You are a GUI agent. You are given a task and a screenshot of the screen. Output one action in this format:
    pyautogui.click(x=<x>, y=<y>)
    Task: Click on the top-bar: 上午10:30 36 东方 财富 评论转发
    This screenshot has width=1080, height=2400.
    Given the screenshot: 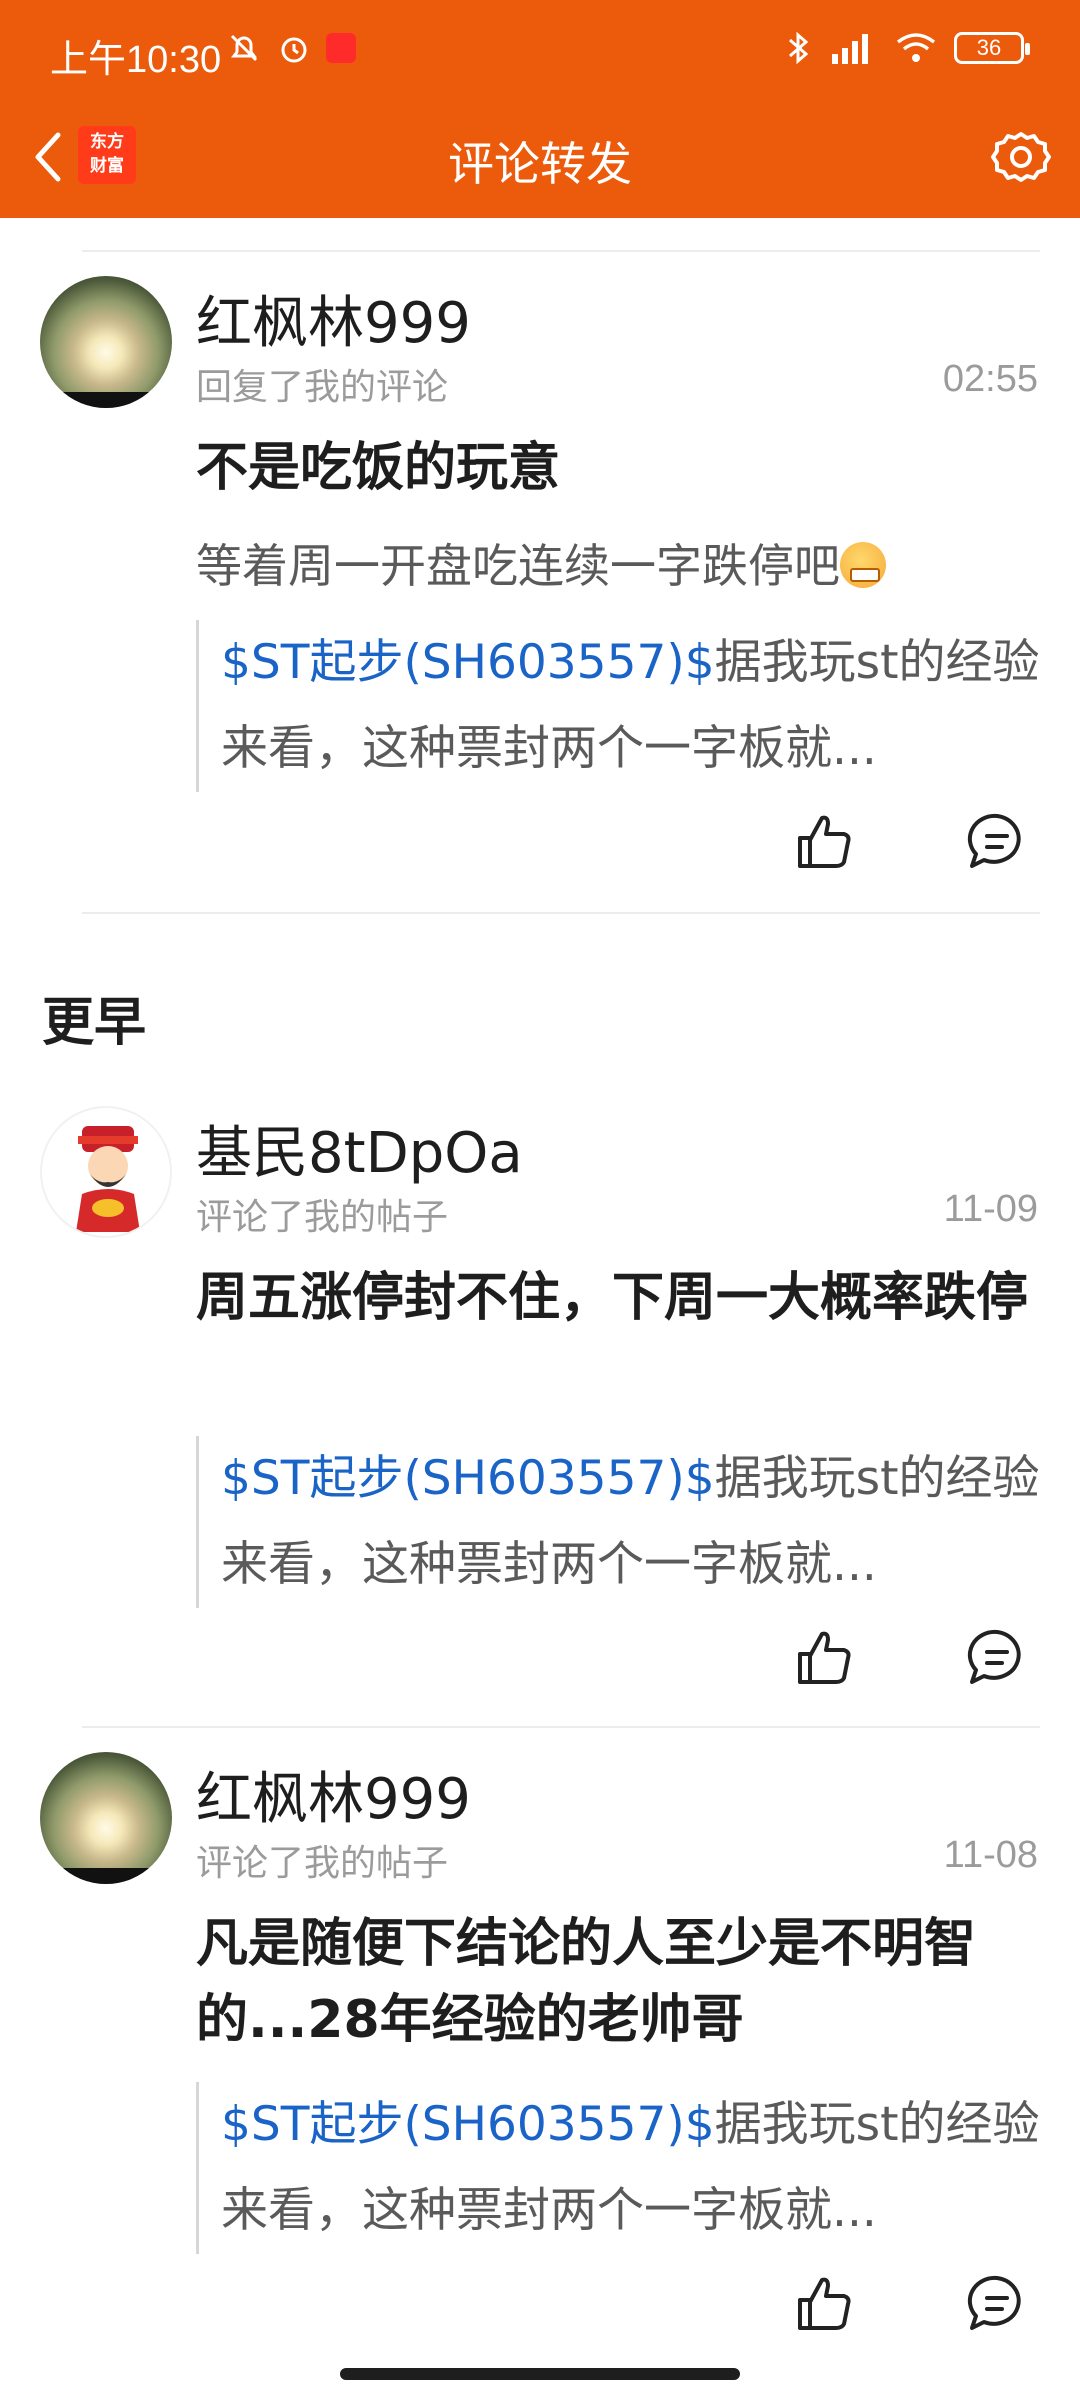 What is the action you would take?
    pyautogui.click(x=540, y=109)
    